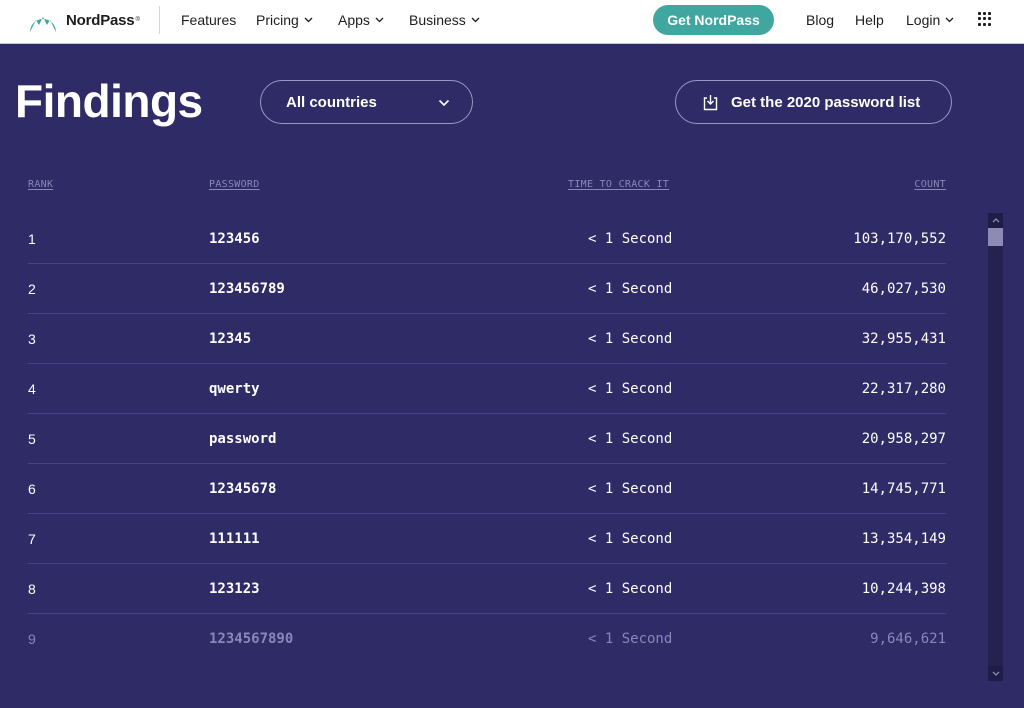 The width and height of the screenshot is (1024, 708). Describe the element at coordinates (903, 289) in the screenshot. I see `cell-count: 46,027,530` at that location.